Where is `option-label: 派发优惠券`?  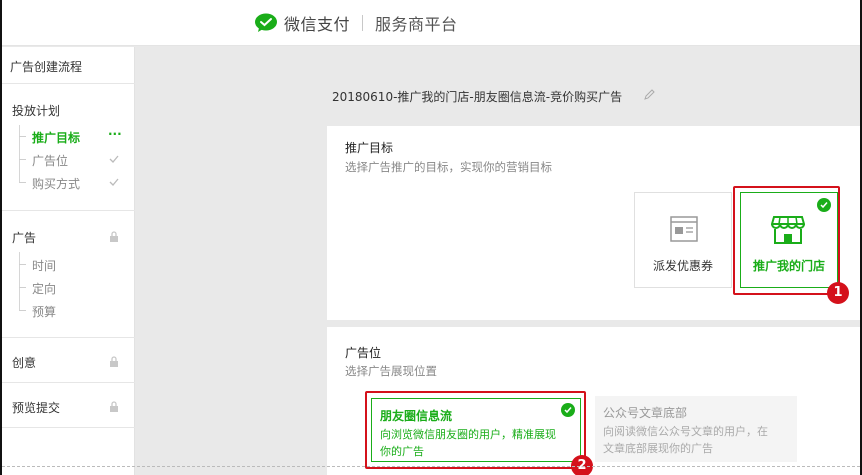
option-label: 派发优惠券 is located at coordinates (682, 266).